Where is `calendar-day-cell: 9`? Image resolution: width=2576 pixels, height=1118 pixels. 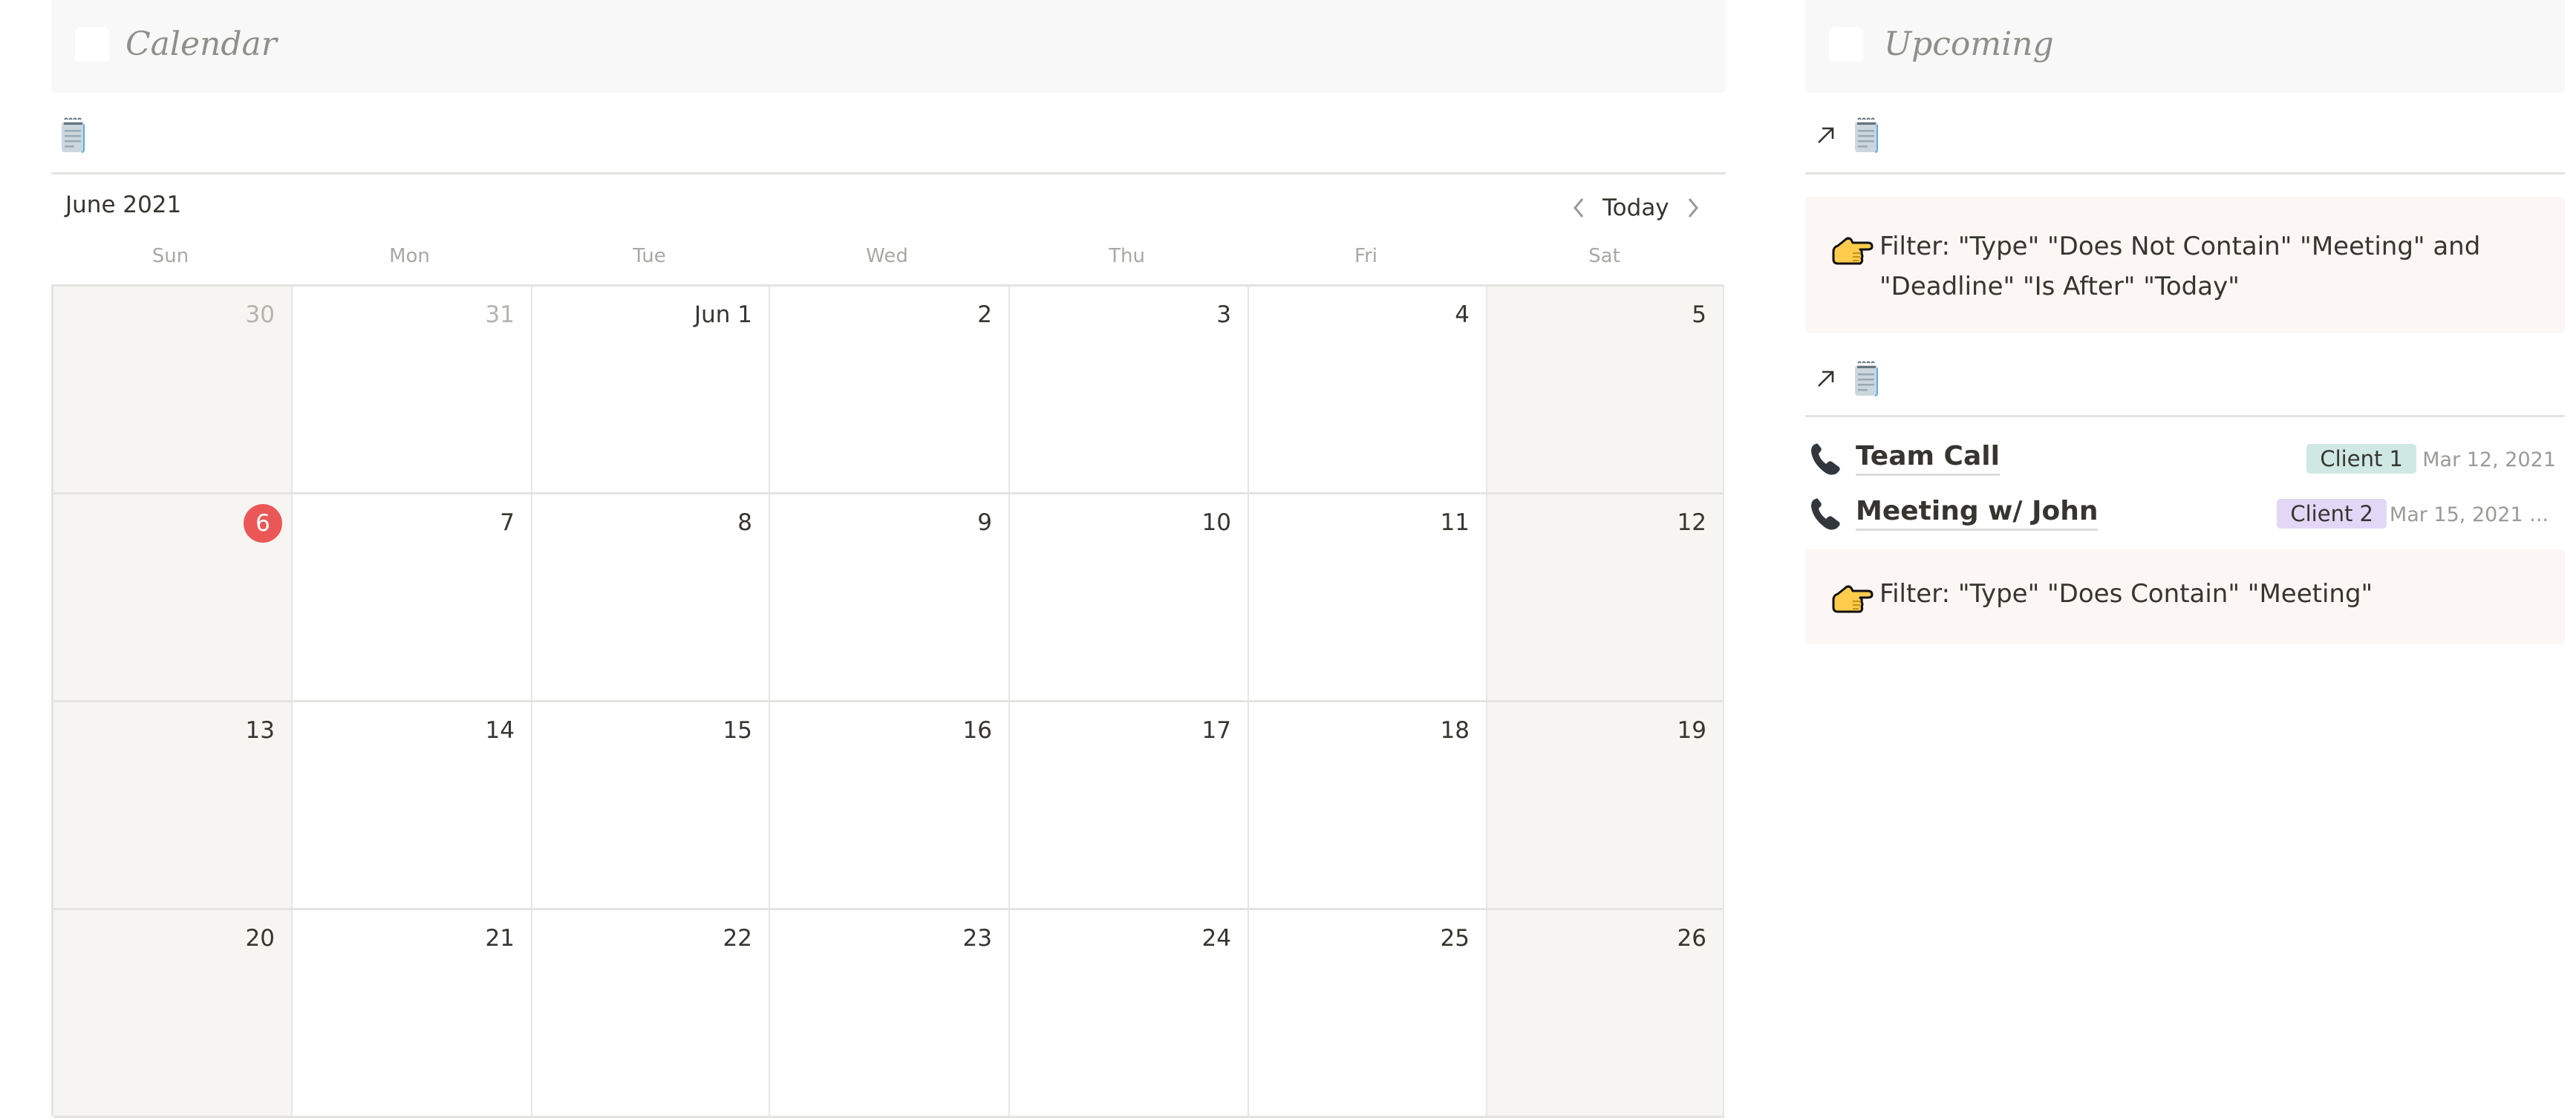 calendar-day-cell: 9 is located at coordinates (890, 598).